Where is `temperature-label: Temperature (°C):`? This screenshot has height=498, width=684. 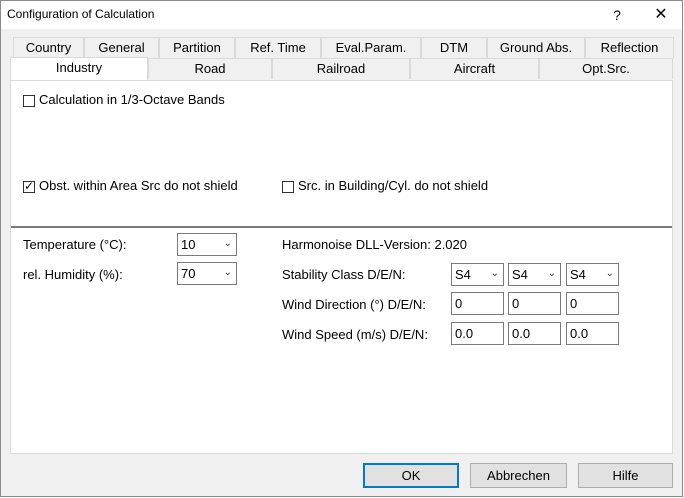 temperature-label: Temperature (°C): is located at coordinates (75, 244).